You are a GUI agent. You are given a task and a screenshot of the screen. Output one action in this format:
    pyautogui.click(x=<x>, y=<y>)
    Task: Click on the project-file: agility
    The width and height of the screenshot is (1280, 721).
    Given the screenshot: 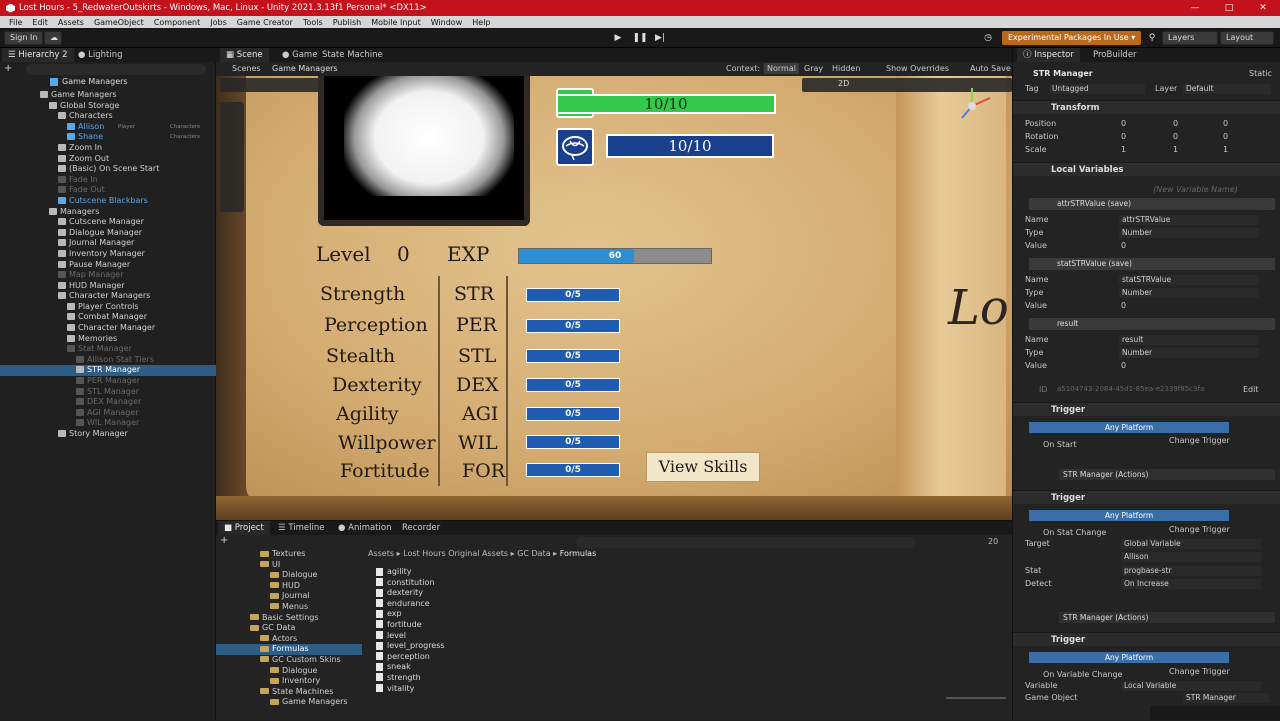 What is the action you would take?
    pyautogui.click(x=410, y=572)
    